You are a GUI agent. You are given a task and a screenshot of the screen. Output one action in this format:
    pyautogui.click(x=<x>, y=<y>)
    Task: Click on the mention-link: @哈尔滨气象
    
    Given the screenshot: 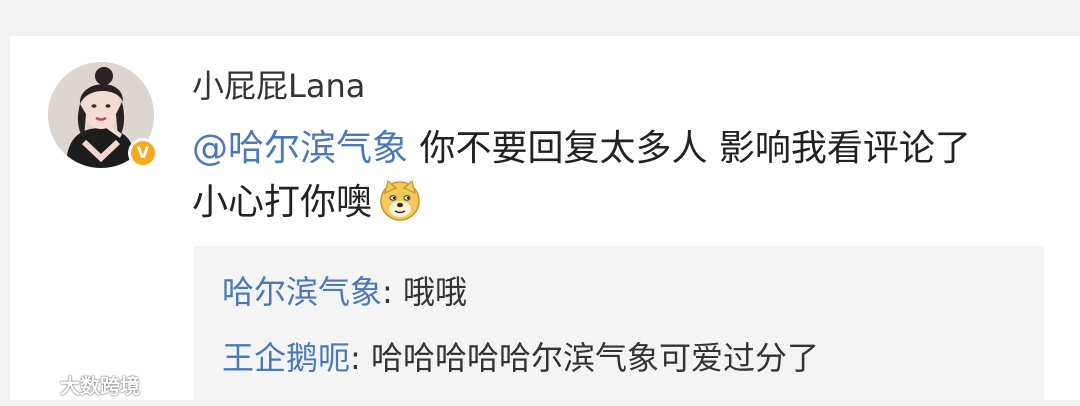 What is the action you would take?
    pyautogui.click(x=300, y=148)
    